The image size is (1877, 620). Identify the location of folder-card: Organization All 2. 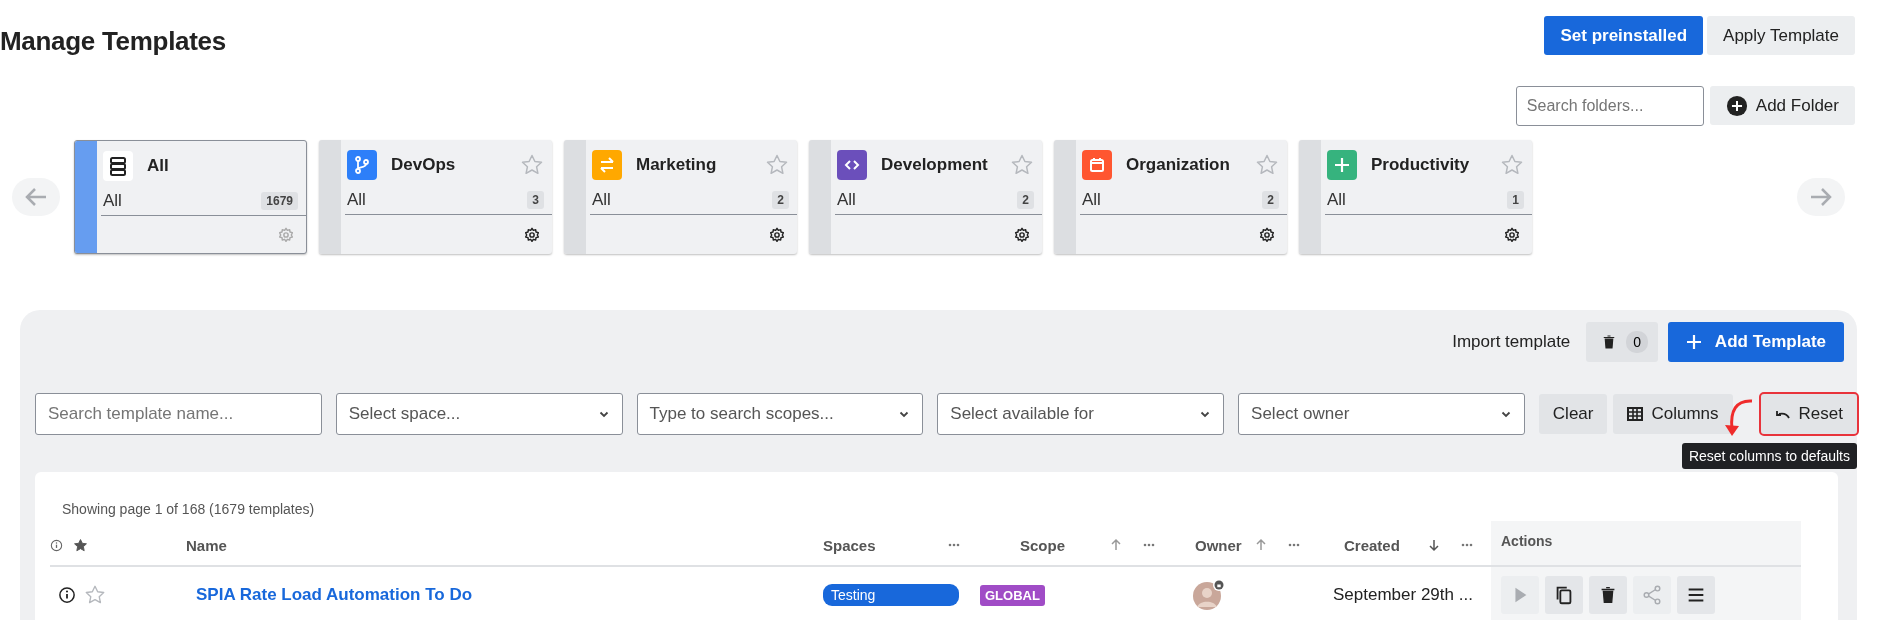
(1170, 197).